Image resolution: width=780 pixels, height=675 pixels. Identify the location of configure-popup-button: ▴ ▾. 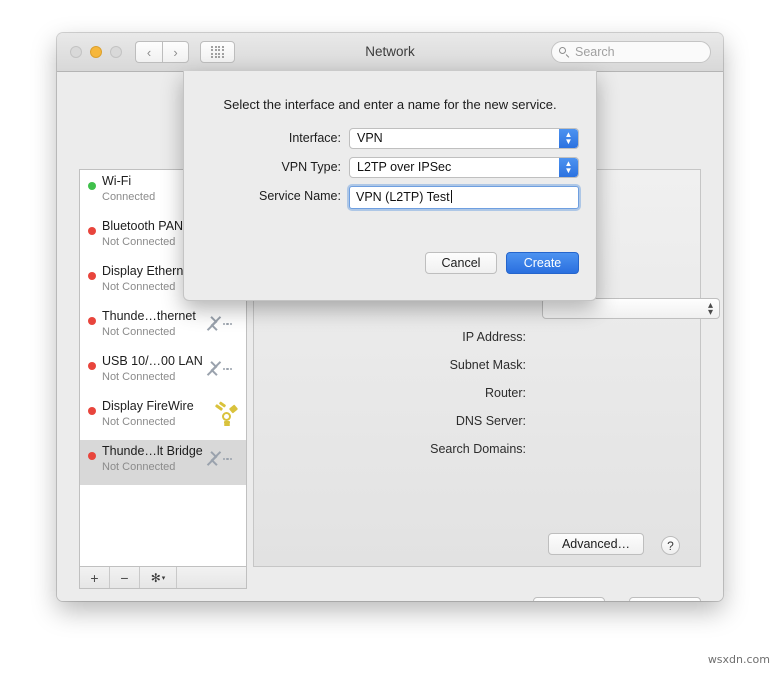
(631, 308).